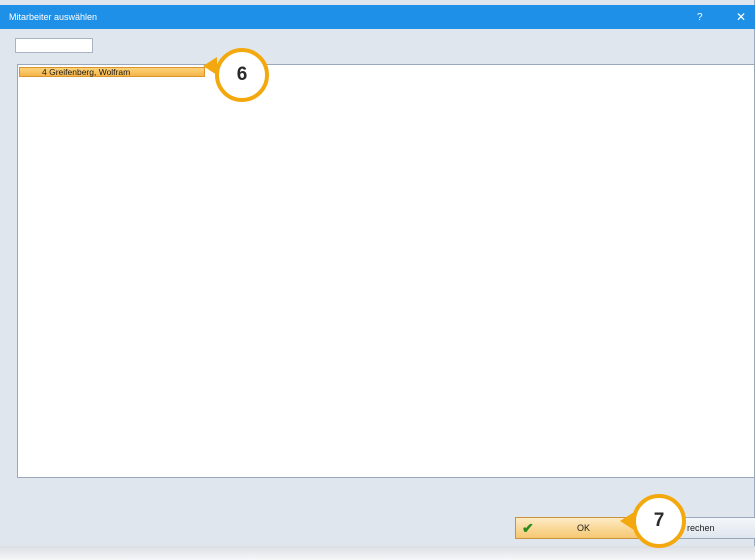 The width and height of the screenshot is (755, 560). What do you see at coordinates (377, 552) in the screenshot?
I see `window-shadow` at bounding box center [377, 552].